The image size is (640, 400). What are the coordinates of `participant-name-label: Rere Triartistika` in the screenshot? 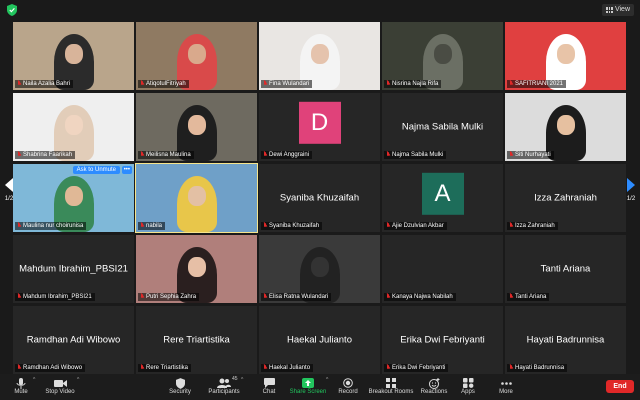 It's located at (165, 368).